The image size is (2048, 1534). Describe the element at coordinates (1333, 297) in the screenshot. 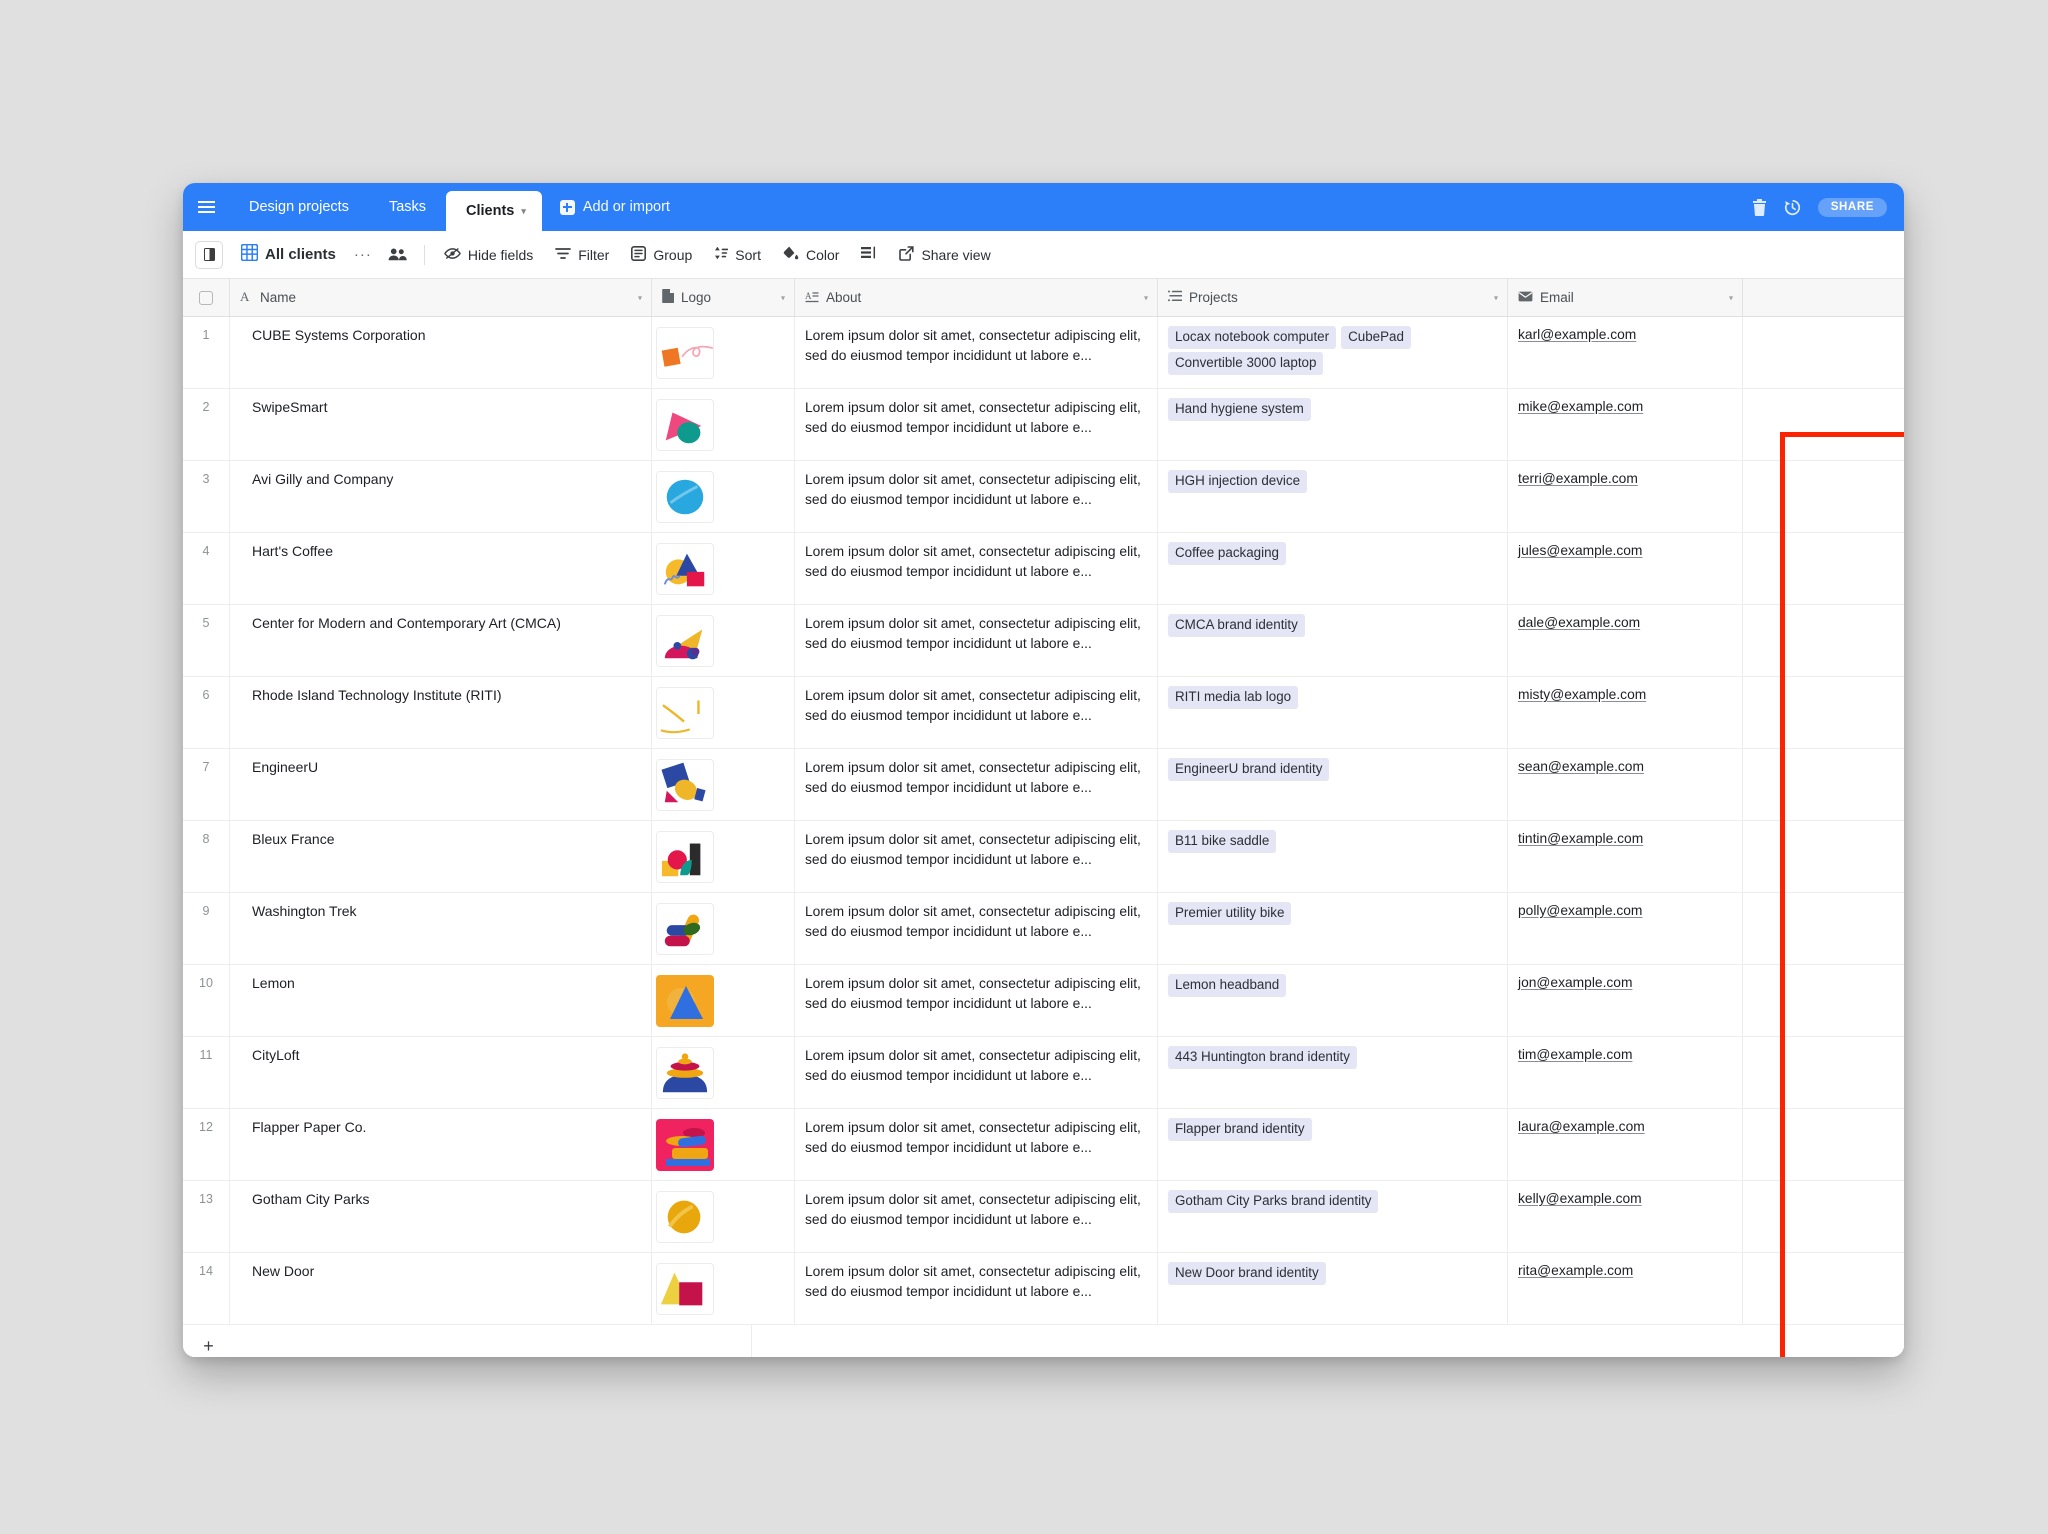

I see `column-header-projects: Projects ▾` at that location.